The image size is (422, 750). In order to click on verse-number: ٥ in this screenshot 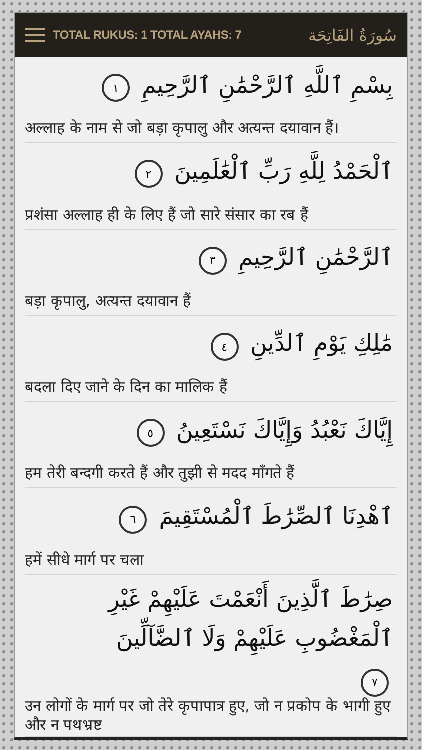, I will do `click(150, 433)`.